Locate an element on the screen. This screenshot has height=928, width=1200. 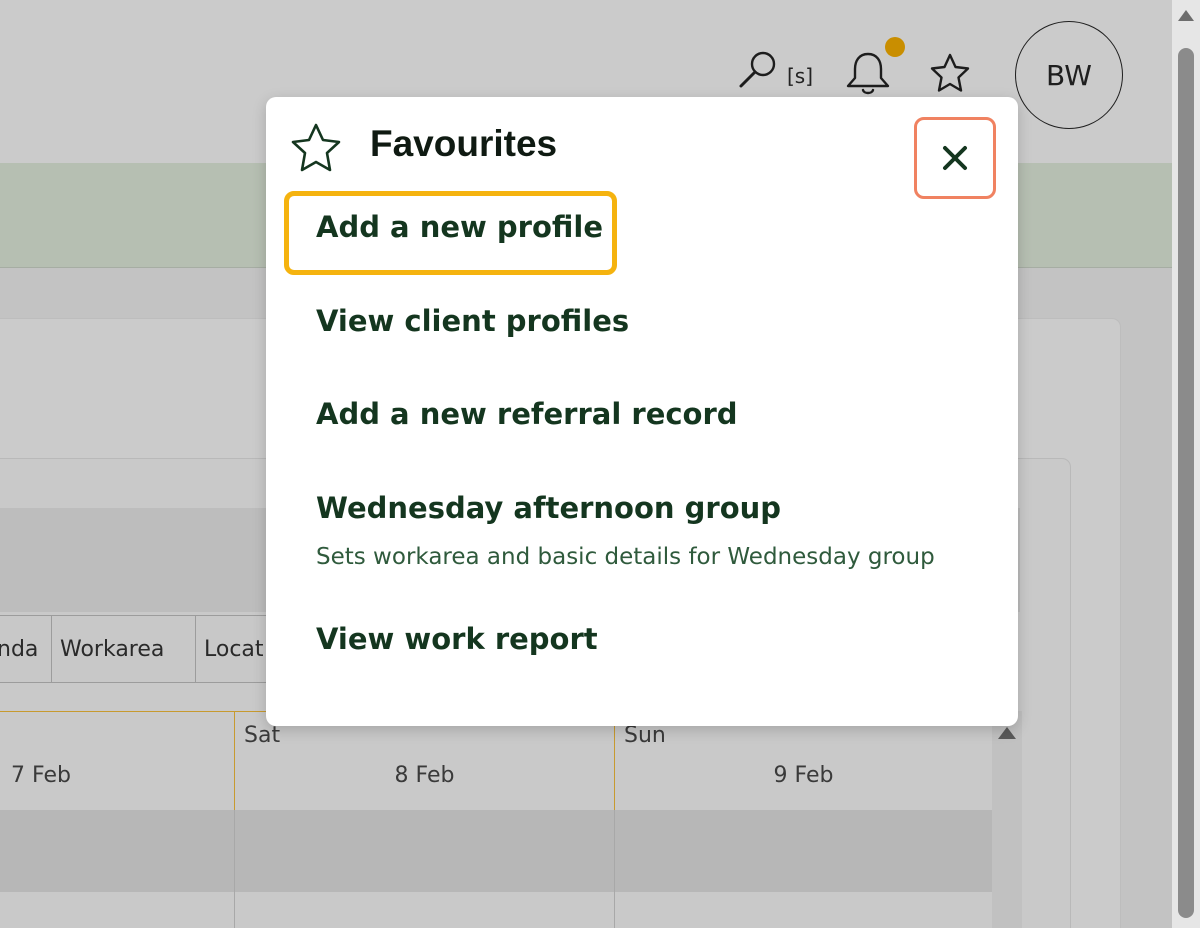
close-icon is located at coordinates (955, 158).